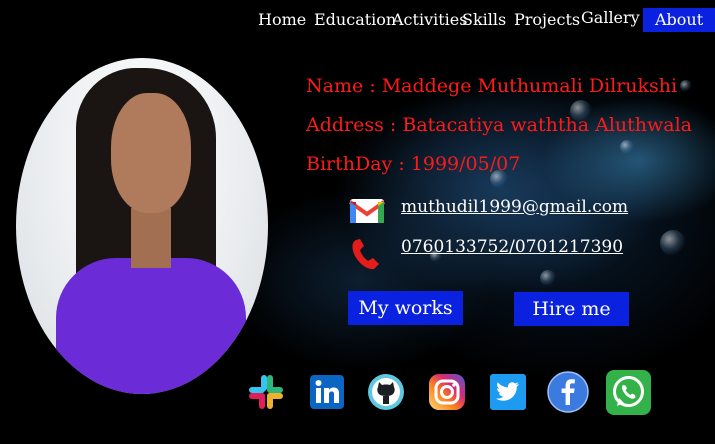 The height and width of the screenshot is (444, 715). Describe the element at coordinates (282, 20) in the screenshot. I see `nav-home: Home` at that location.